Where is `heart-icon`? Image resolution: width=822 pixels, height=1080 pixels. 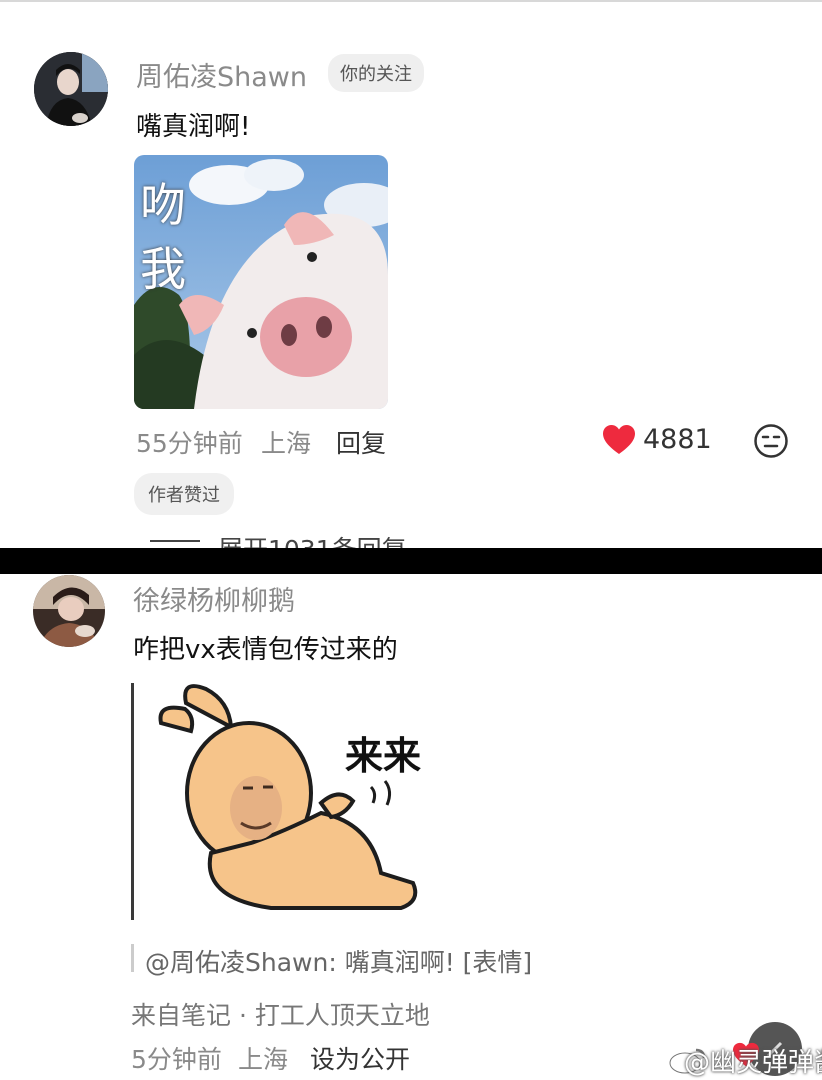
heart-icon is located at coordinates (619, 440).